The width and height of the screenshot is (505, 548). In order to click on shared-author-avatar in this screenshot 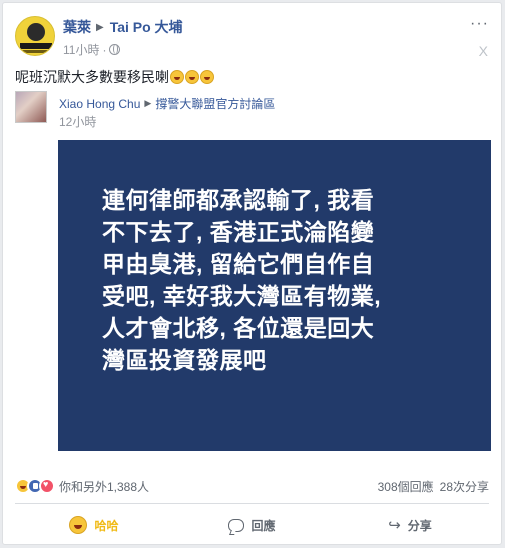, I will do `click(31, 107)`.